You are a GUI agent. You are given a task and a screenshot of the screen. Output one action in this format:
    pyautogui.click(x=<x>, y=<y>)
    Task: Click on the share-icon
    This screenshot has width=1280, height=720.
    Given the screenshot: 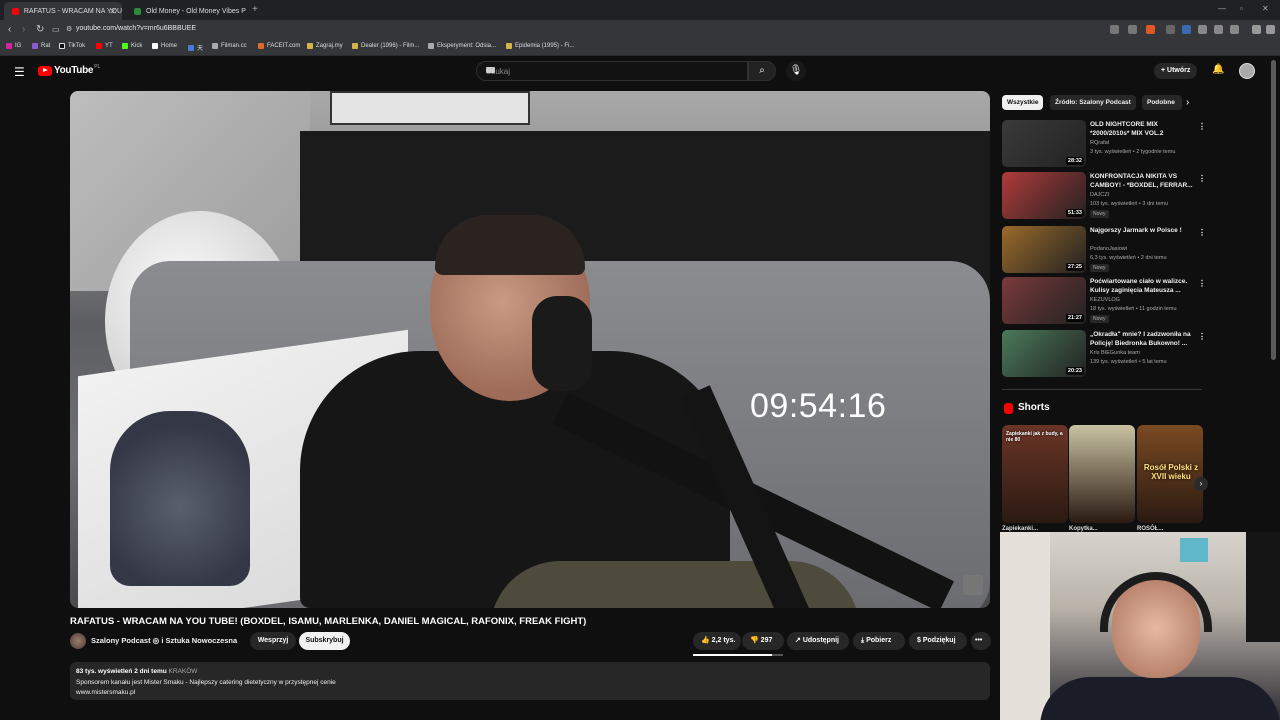 What is the action you would take?
    pyautogui.click(x=1132, y=29)
    